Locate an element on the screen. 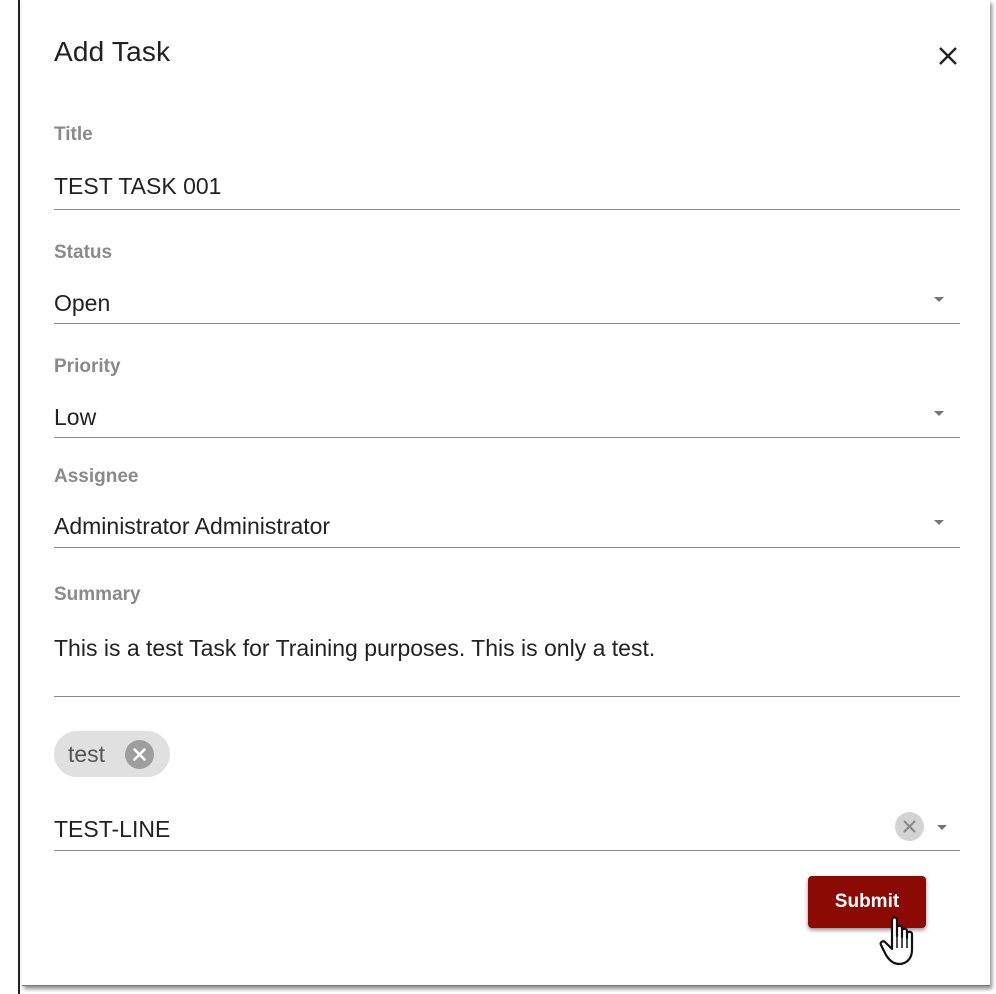 Image resolution: width=996 pixels, height=994 pixels. close-icon is located at coordinates (948, 56).